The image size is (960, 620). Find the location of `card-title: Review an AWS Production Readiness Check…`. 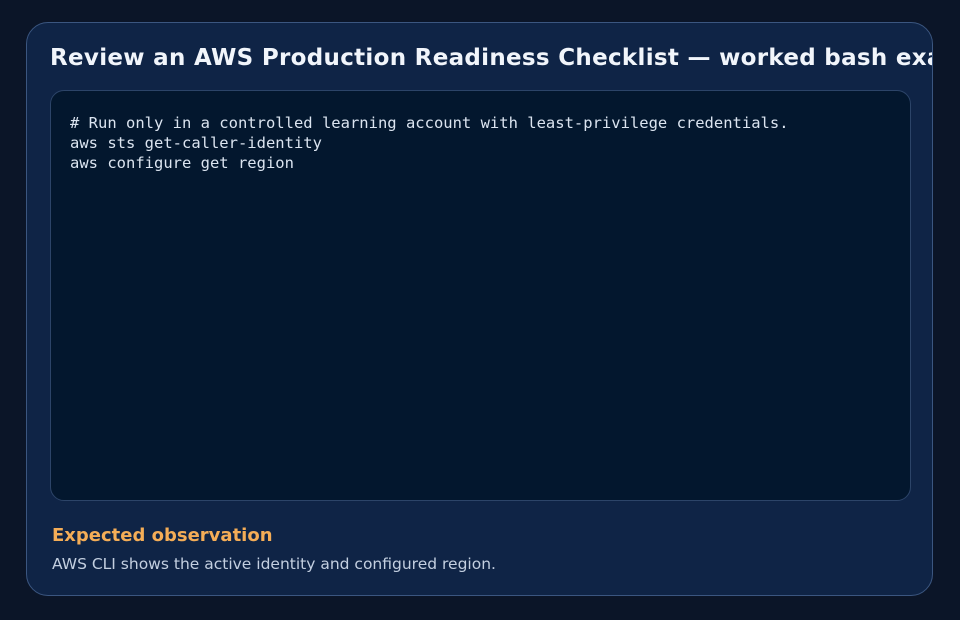

card-title: Review an AWS Production Readiness Check… is located at coordinates (491, 58).